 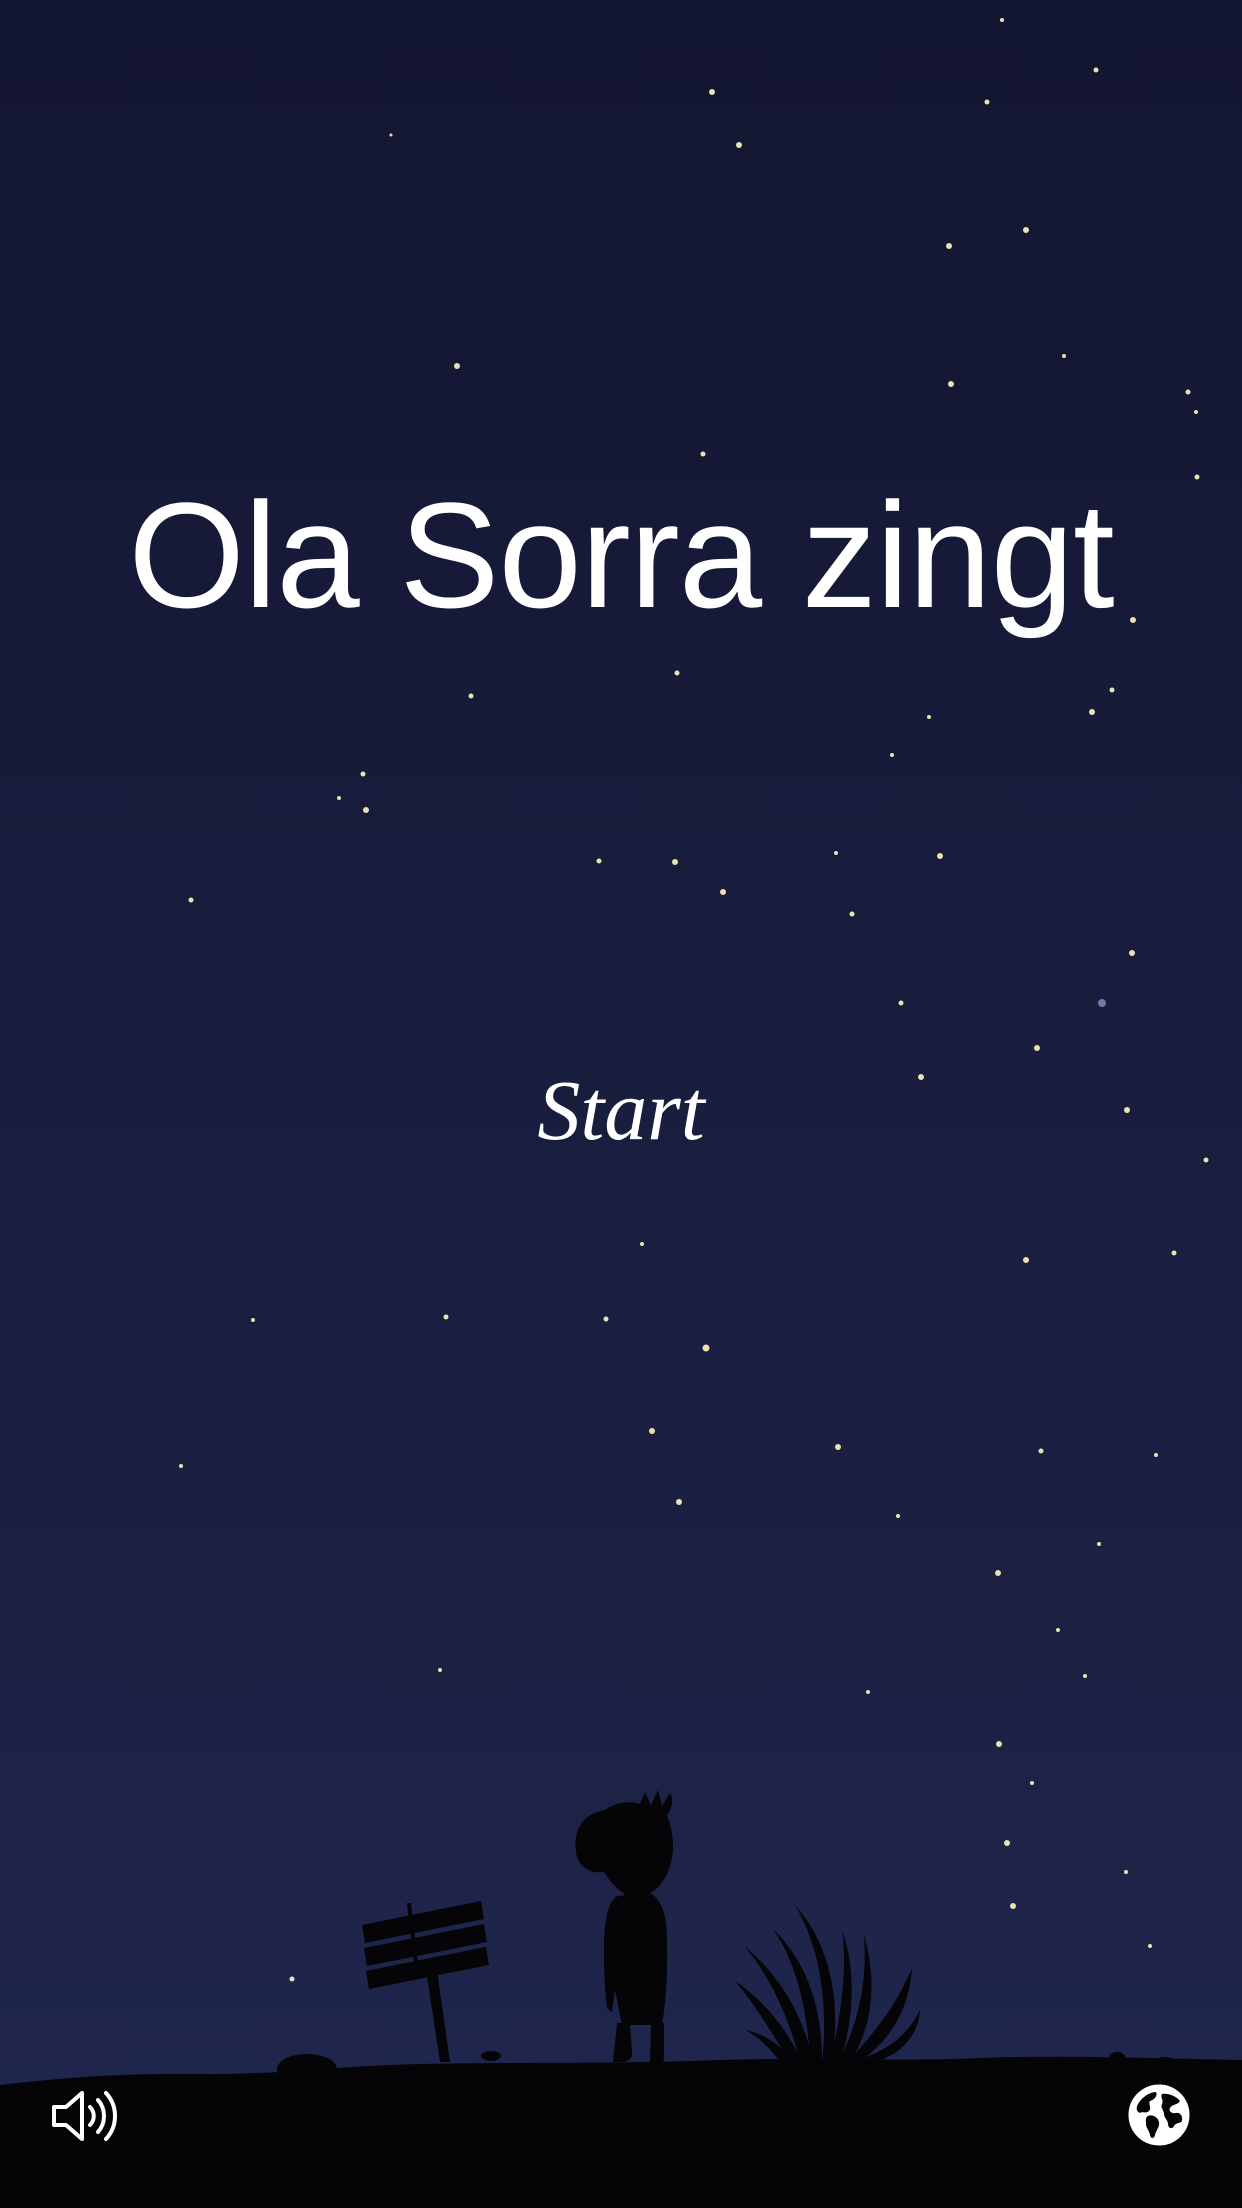 What do you see at coordinates (624, 1926) in the screenshot?
I see `boy-silhouette` at bounding box center [624, 1926].